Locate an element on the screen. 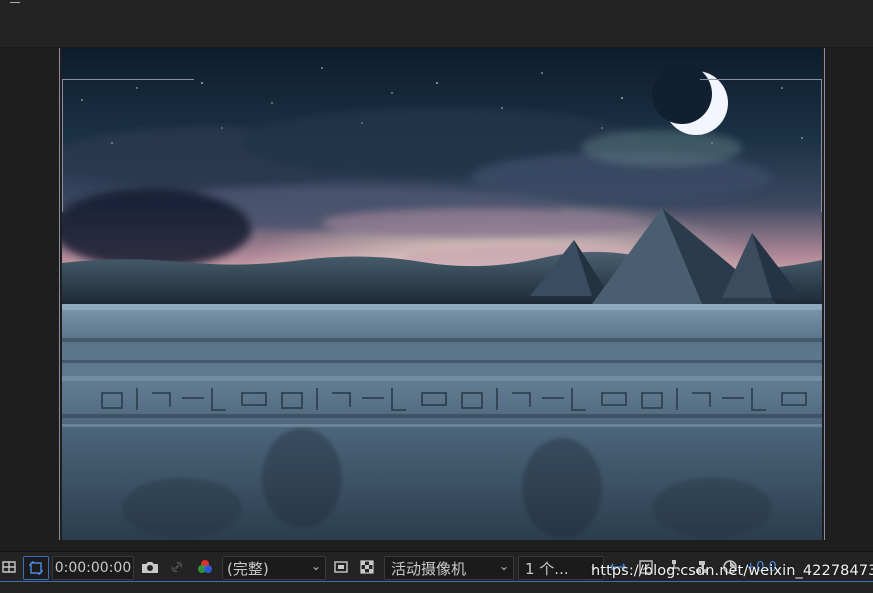 The height and width of the screenshot is (593, 873). timeline-accent-rule is located at coordinates (436, 581).